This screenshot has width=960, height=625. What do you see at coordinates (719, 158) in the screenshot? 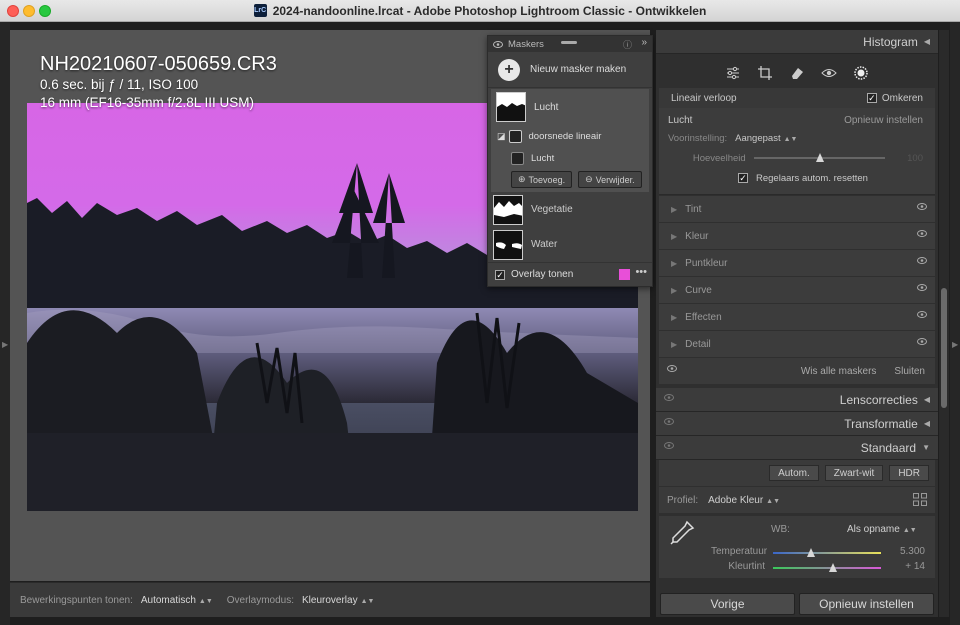
I see `amount-label: Hoeveelheid` at bounding box center [719, 158].